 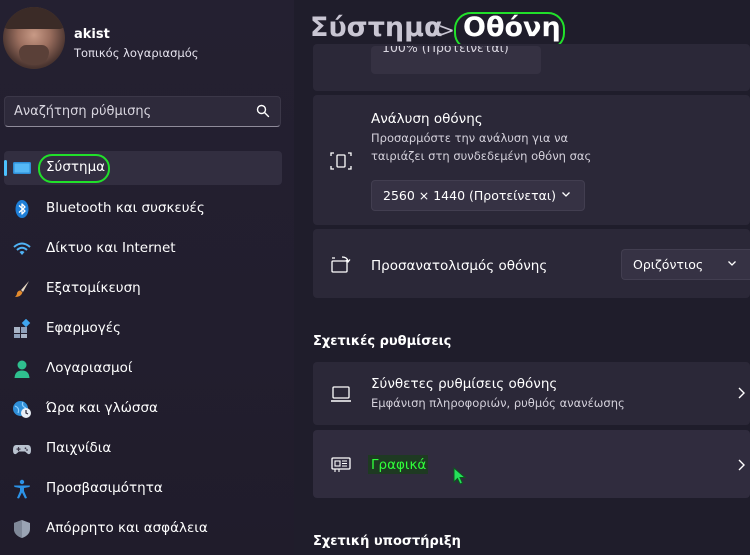 I want to click on avatar-beard, so click(x=34, y=55).